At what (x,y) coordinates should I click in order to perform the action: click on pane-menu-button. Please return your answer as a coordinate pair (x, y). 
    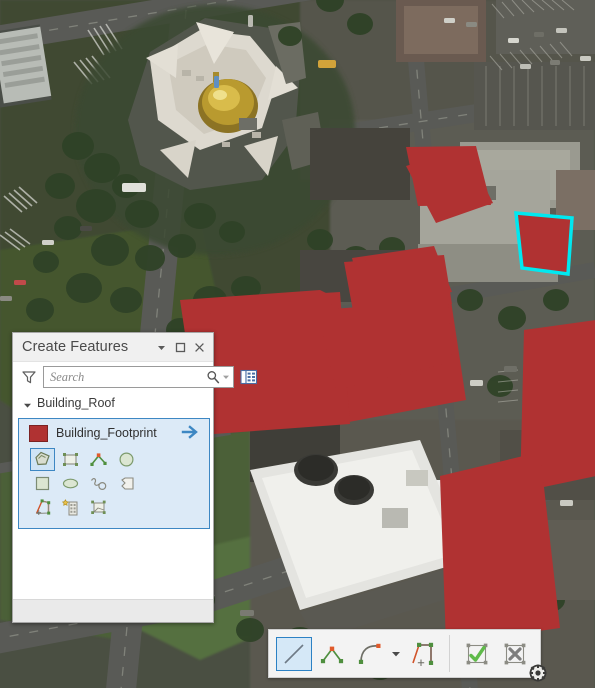
    Looking at the image, I should click on (161, 347).